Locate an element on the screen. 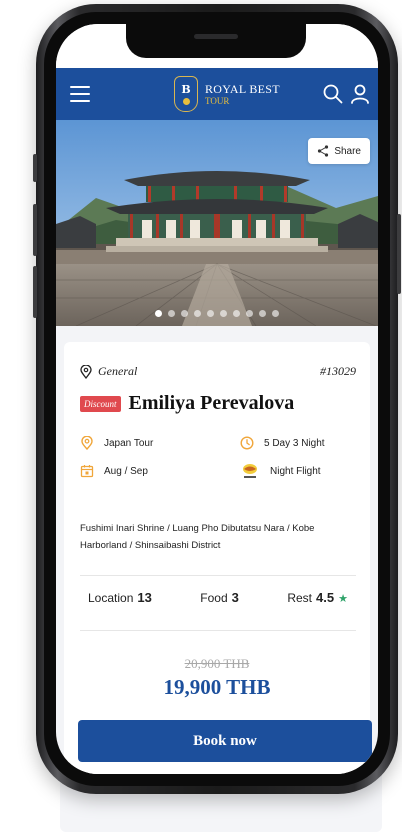 This screenshot has height=832, width=402. calendar-icon is located at coordinates (87, 471).